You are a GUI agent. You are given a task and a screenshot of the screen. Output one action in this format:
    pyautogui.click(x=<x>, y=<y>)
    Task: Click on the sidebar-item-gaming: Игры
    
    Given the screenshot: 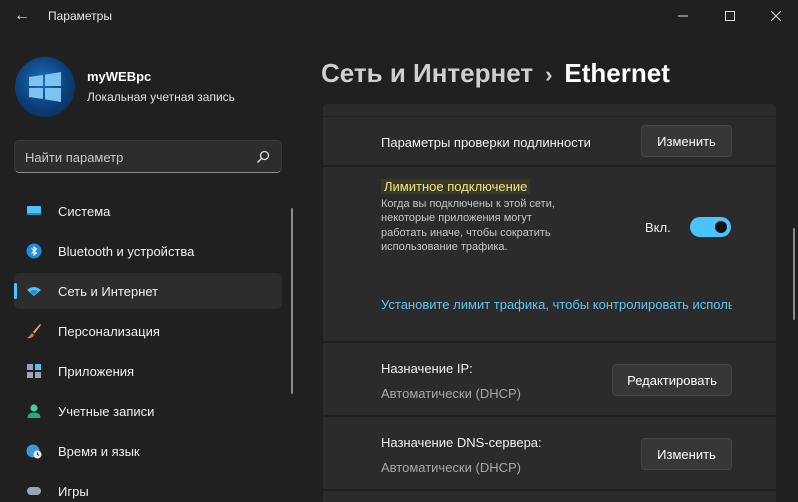 What is the action you would take?
    pyautogui.click(x=148, y=487)
    